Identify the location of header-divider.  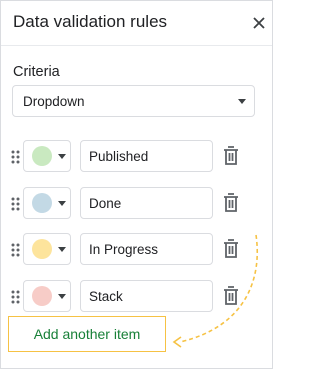
(136, 45).